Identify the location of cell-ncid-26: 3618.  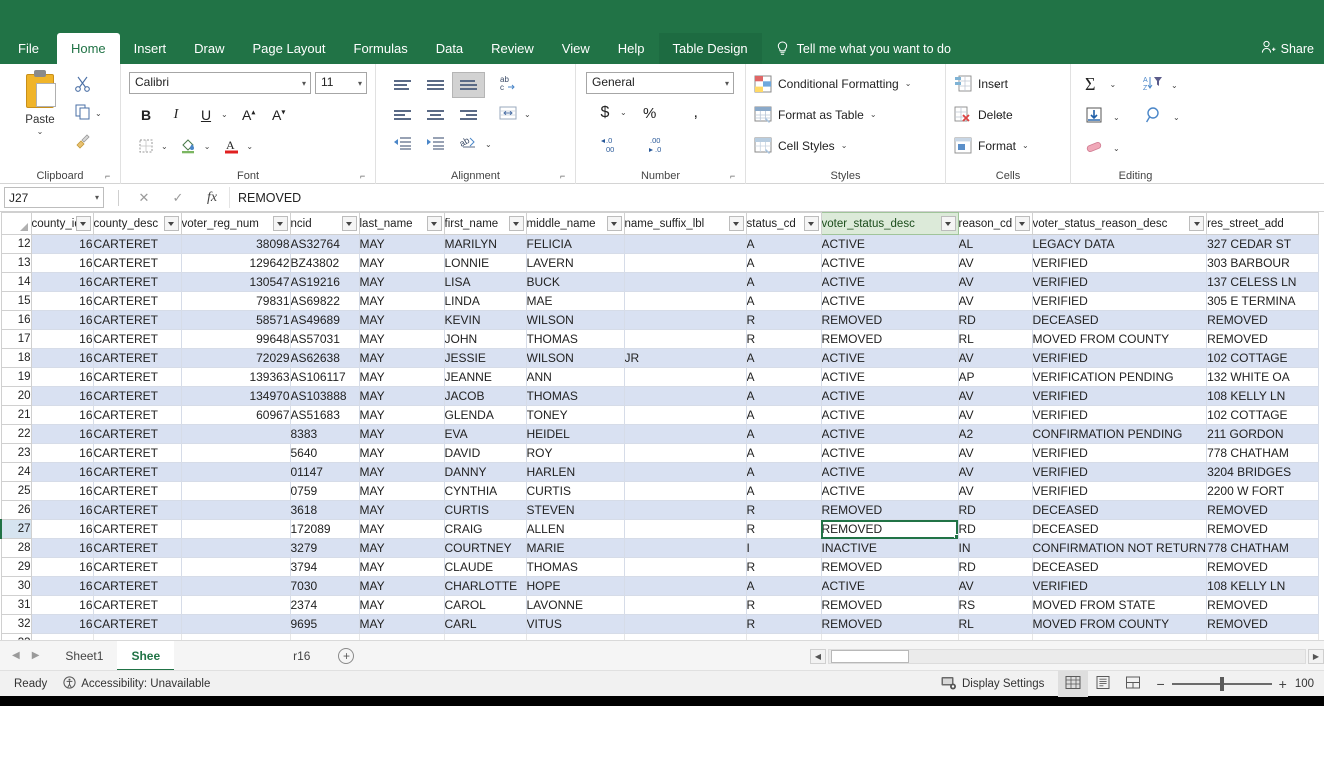
(325, 510).